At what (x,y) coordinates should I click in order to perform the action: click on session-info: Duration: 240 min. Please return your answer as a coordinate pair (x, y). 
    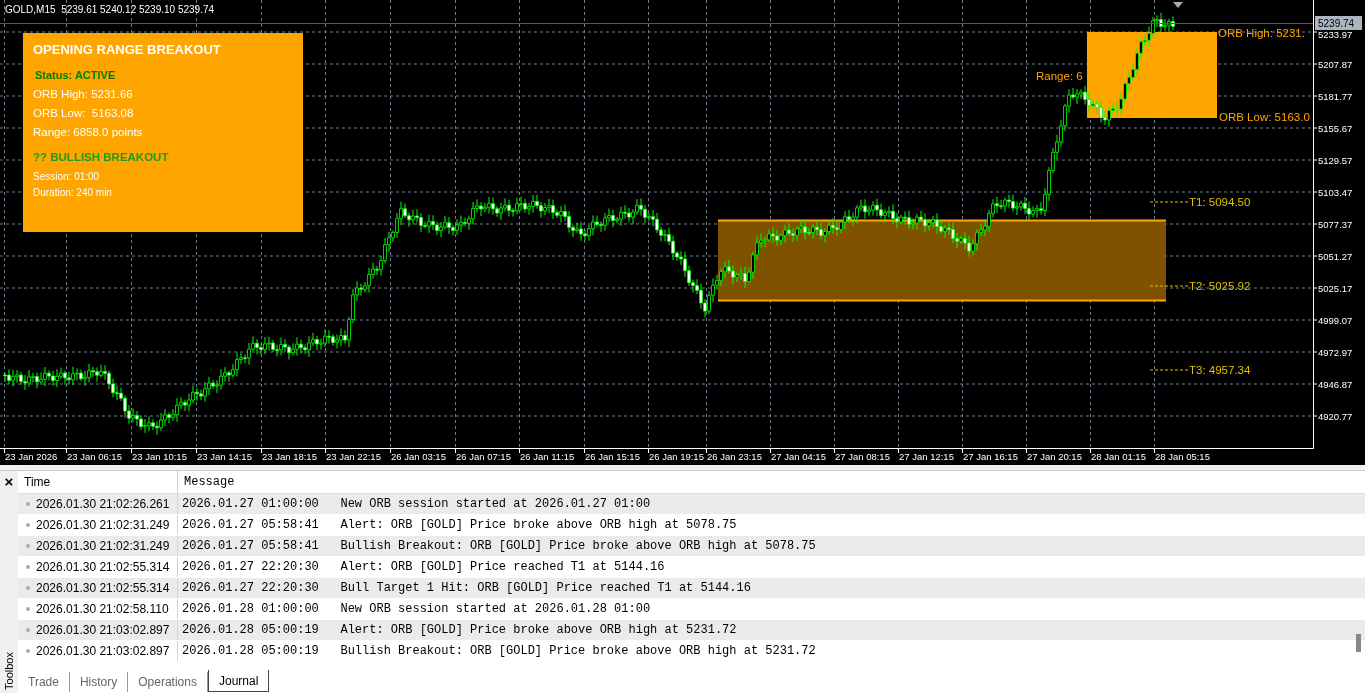
    Looking at the image, I should click on (72, 192).